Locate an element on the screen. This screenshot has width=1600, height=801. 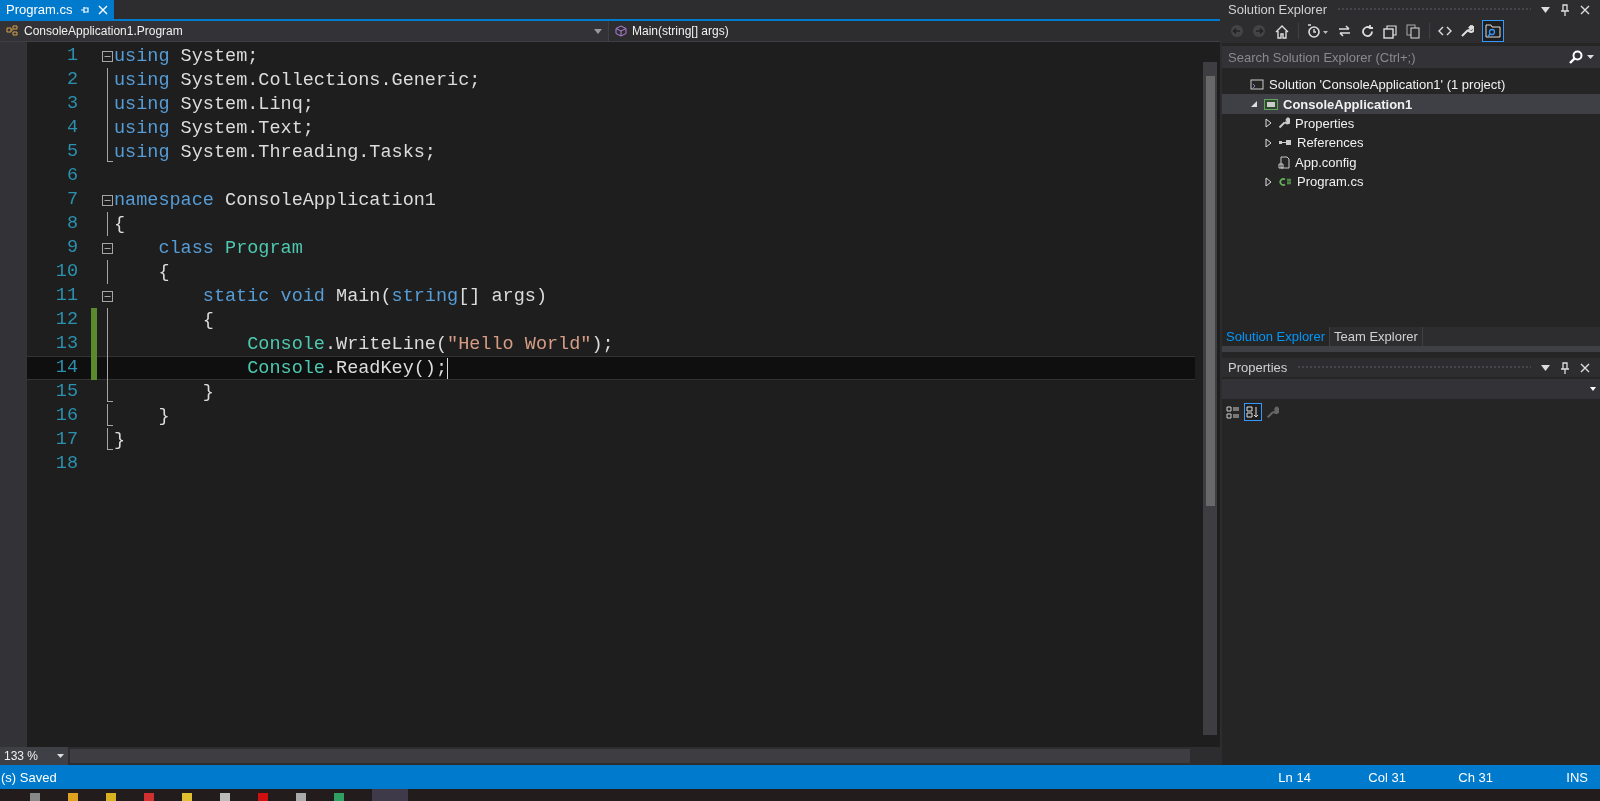
code-line: using System.Text; is located at coordinates (214, 128).